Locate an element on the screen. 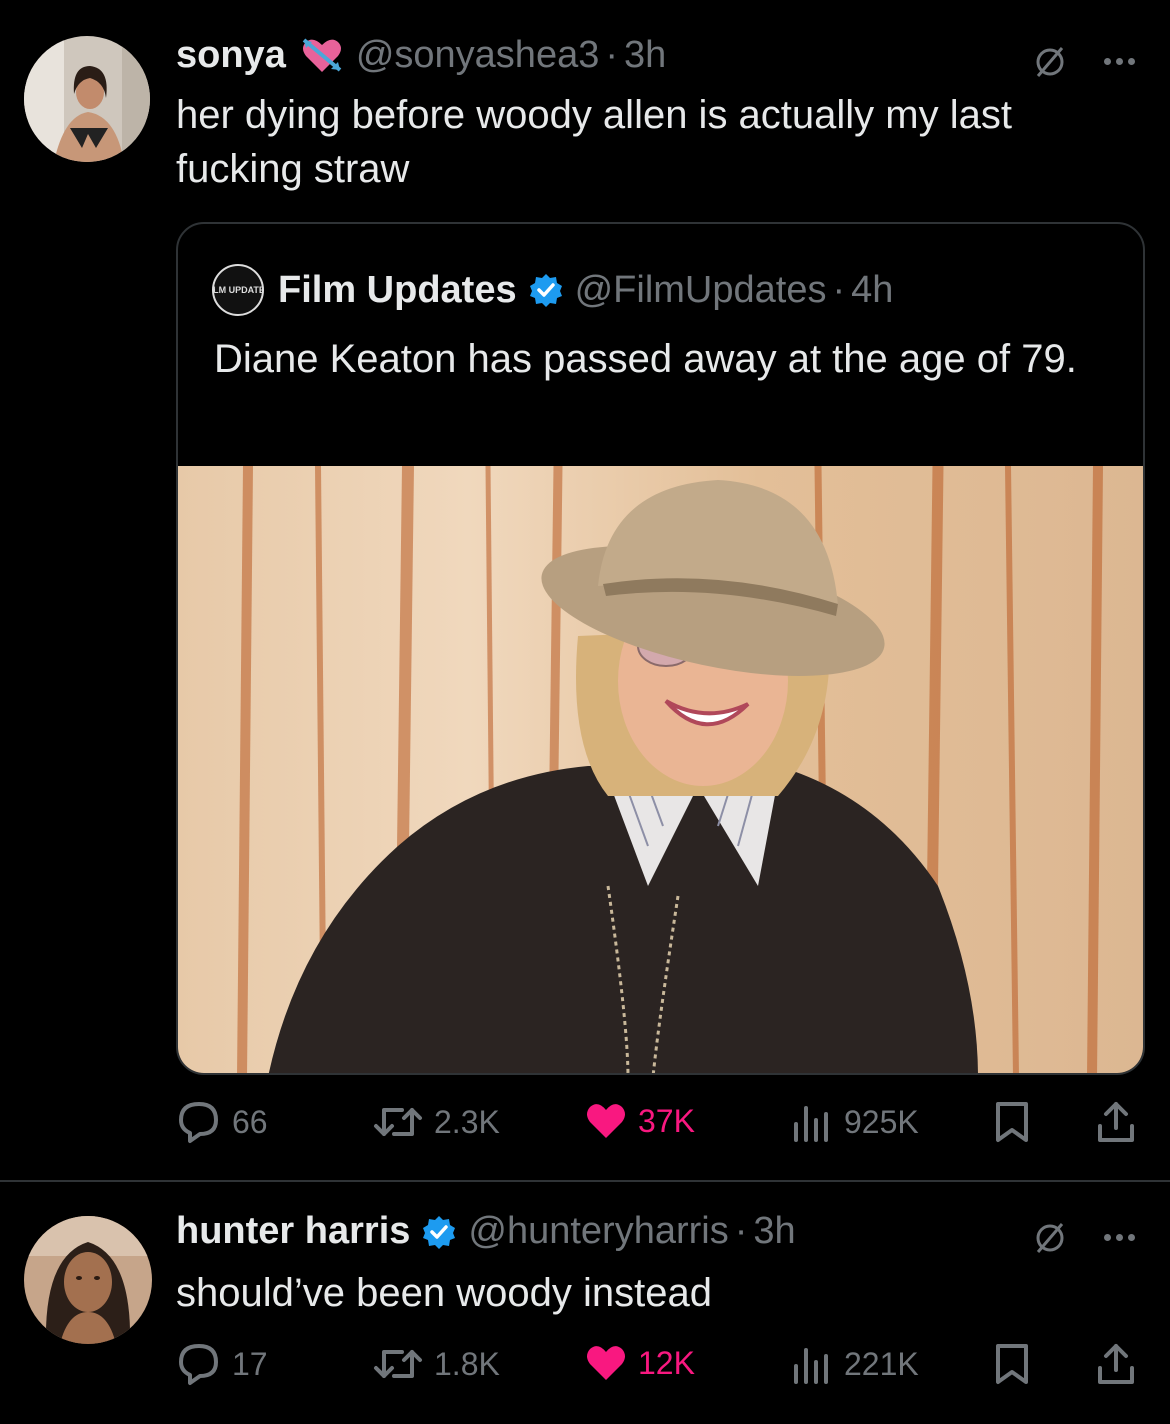 The image size is (1170, 1424). author-name: Film Updates is located at coordinates (397, 290).